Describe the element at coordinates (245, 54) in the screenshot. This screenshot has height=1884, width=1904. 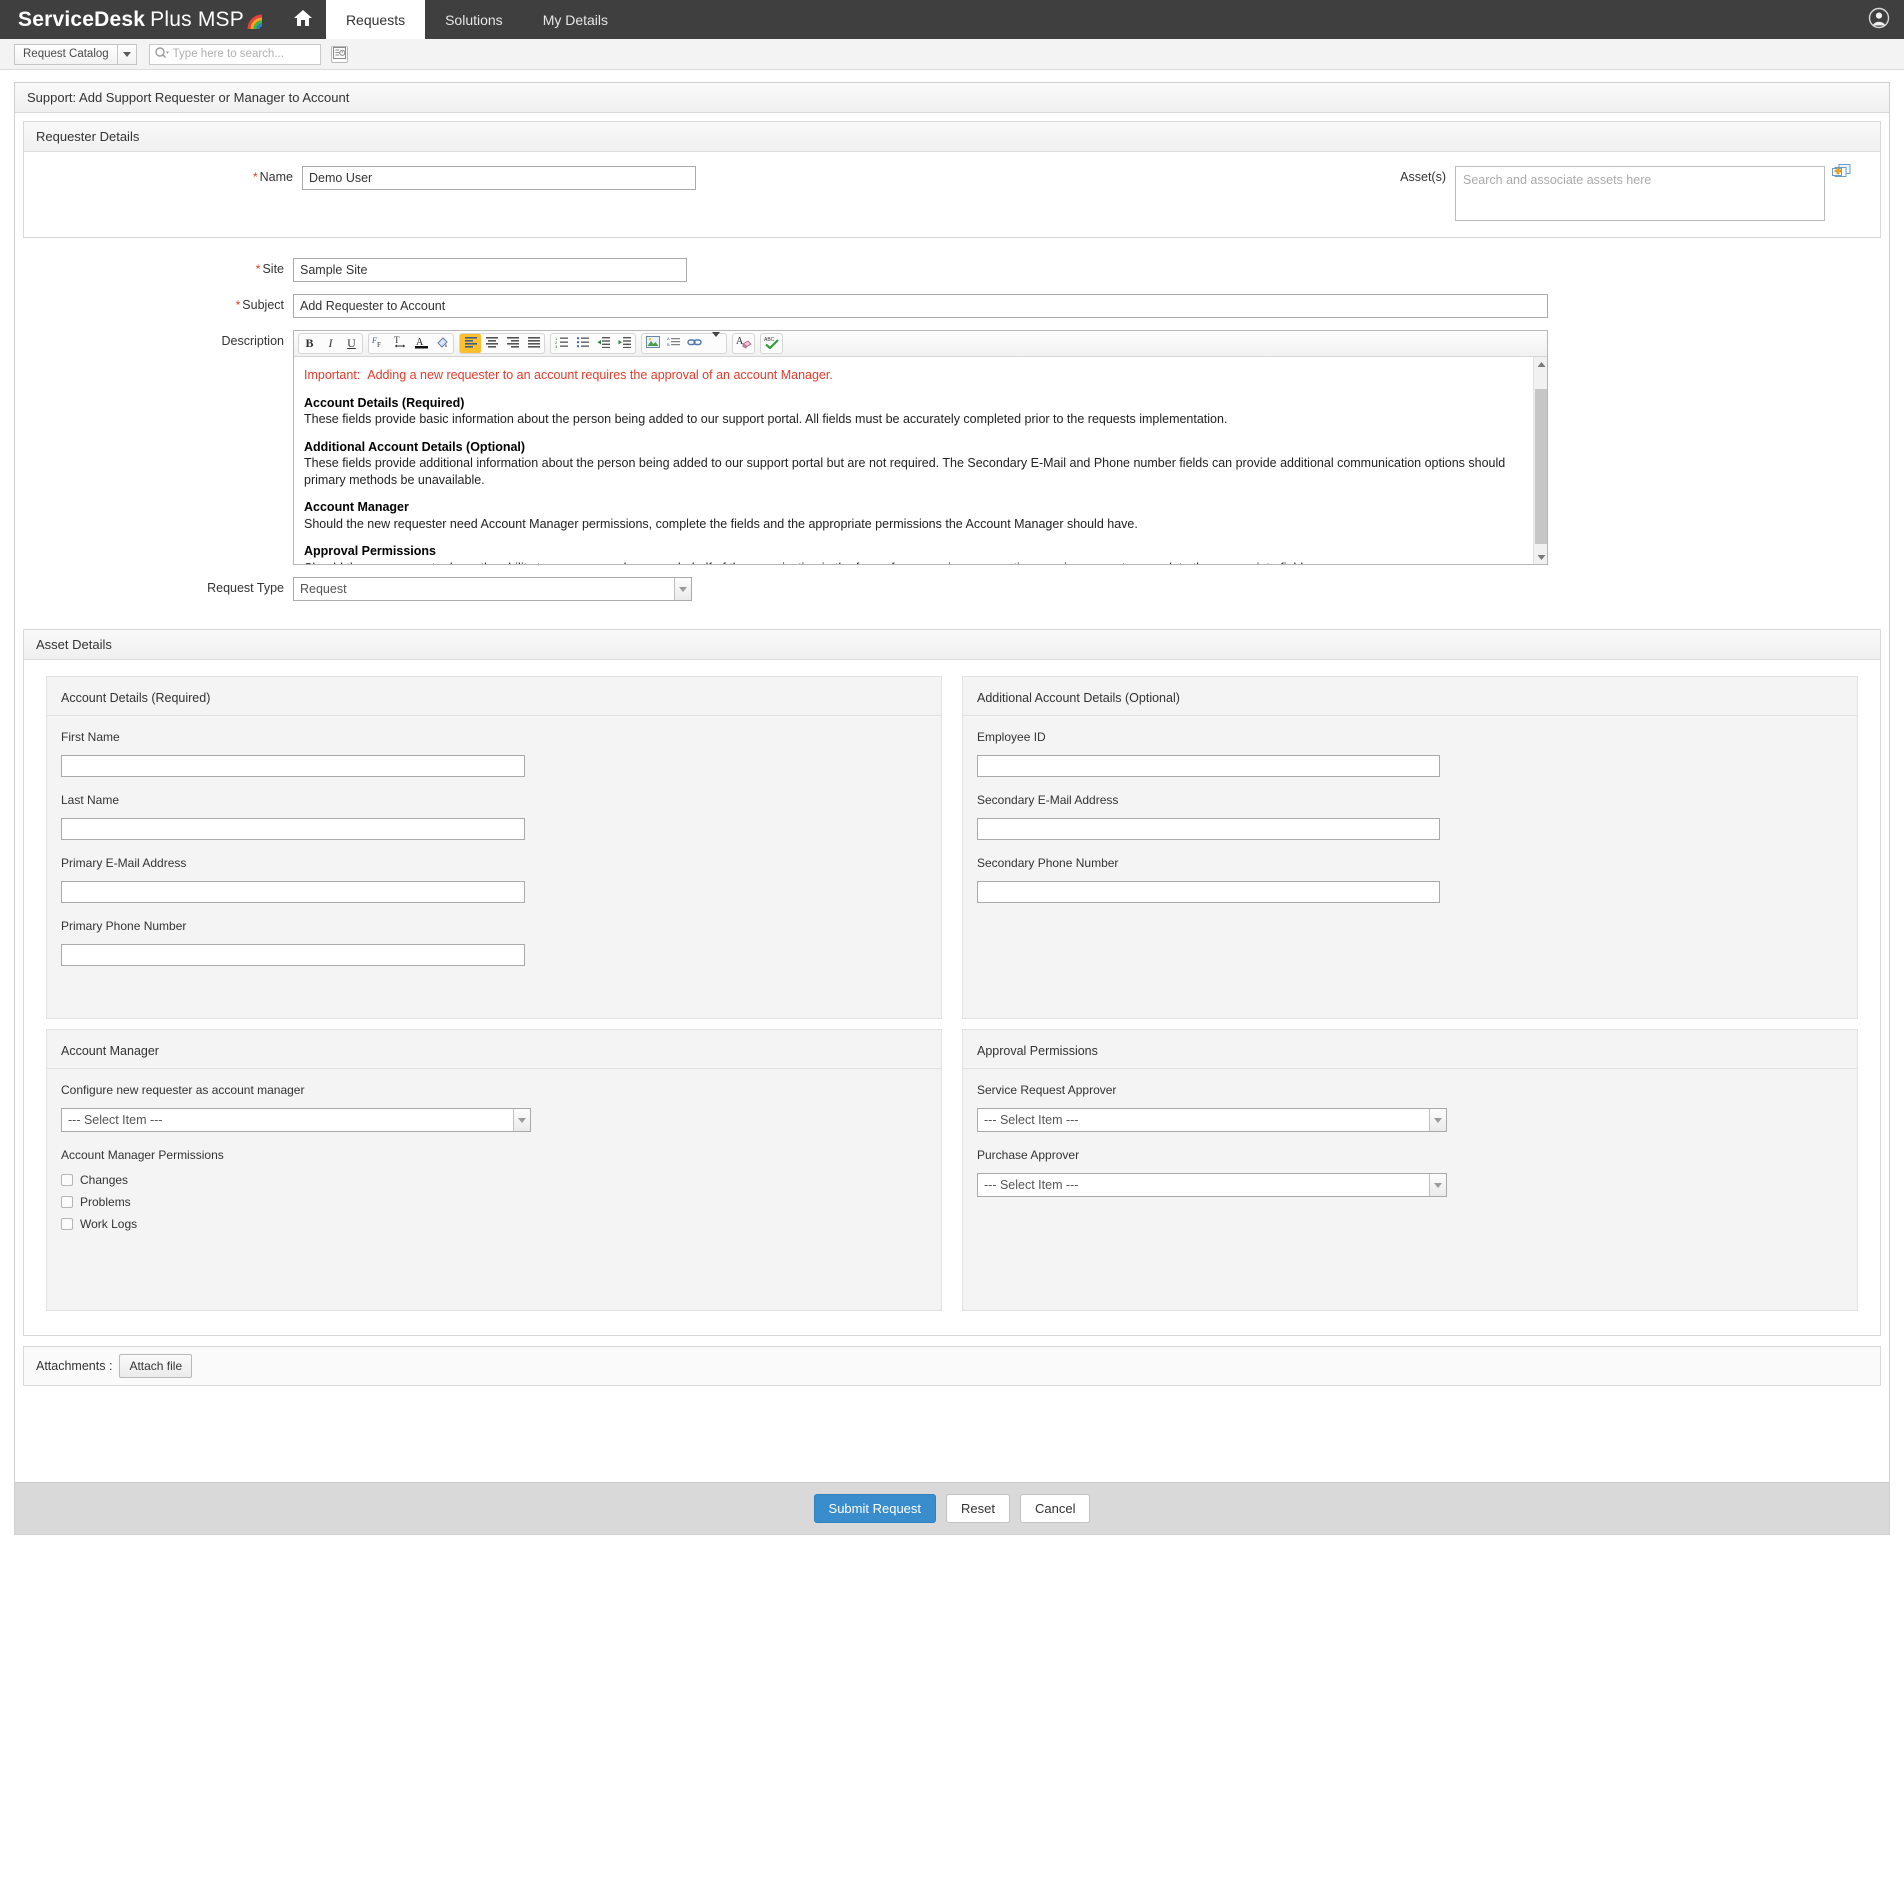
I see `search-input` at that location.